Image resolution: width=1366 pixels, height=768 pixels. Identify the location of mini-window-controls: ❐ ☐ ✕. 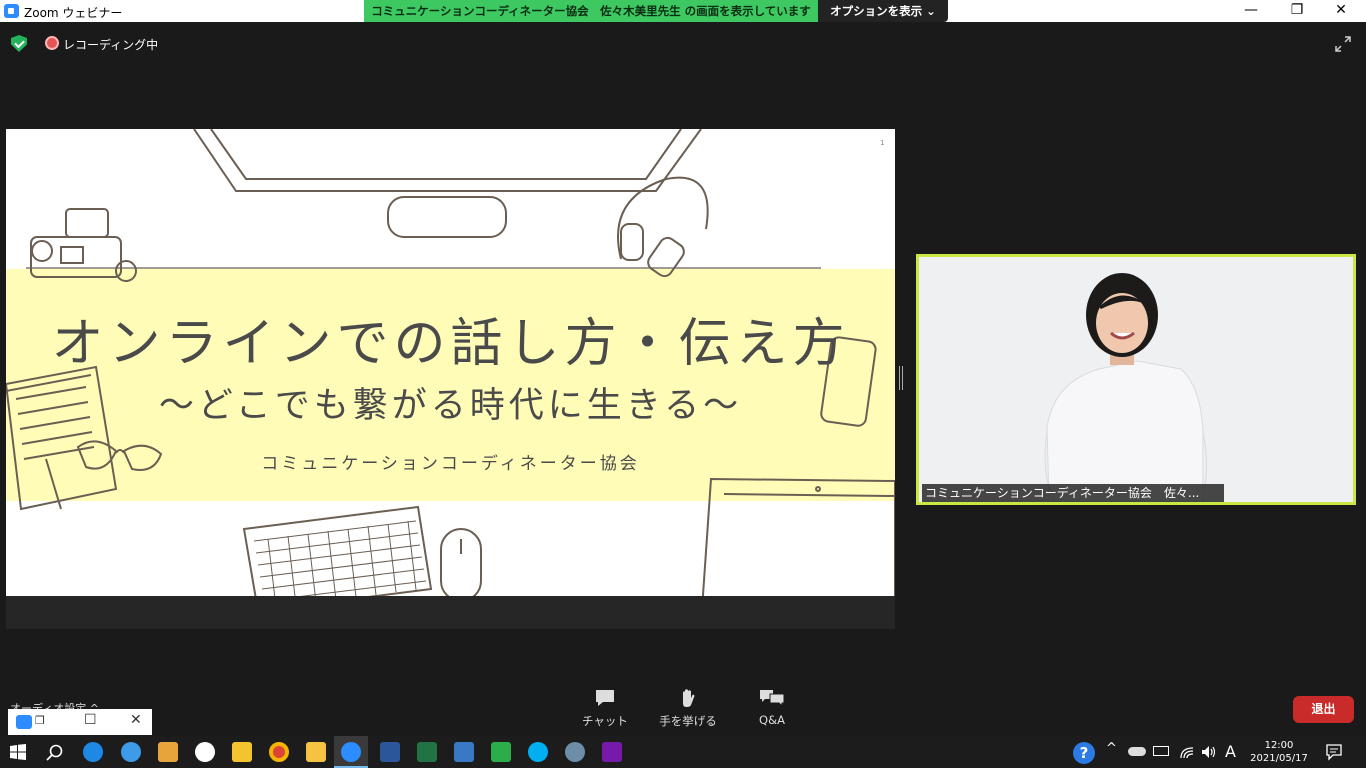
(80, 722).